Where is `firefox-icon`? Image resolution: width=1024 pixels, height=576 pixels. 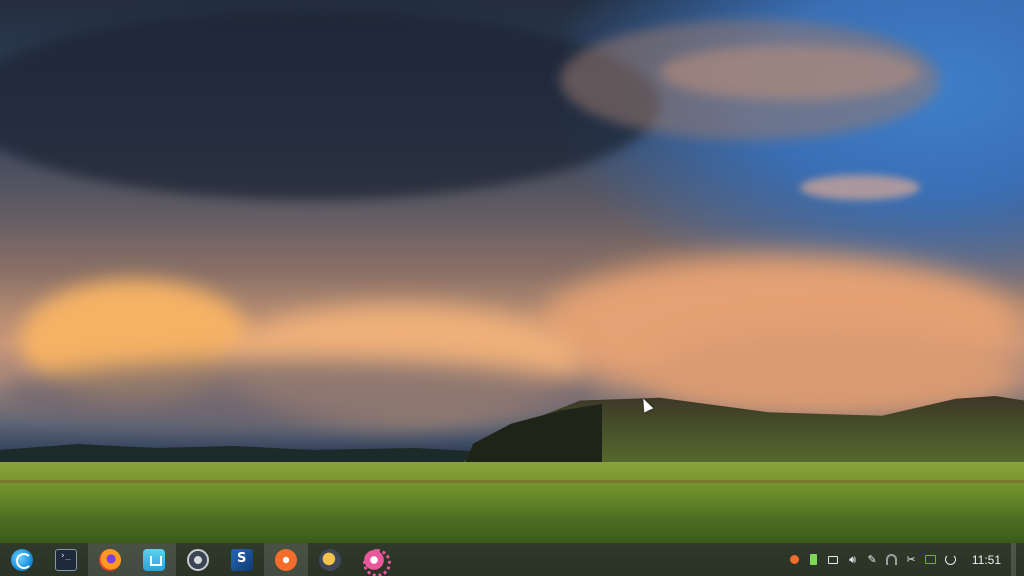 firefox-icon is located at coordinates (110, 559).